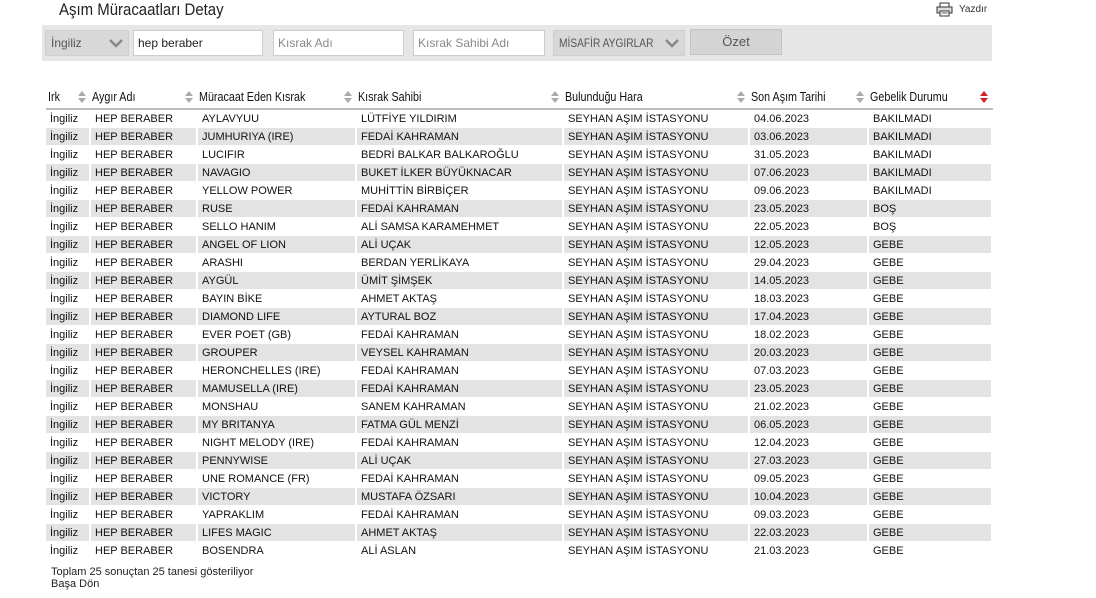  Describe the element at coordinates (277, 514) in the screenshot. I see `cell-mare: YAPRAKLIM` at that location.